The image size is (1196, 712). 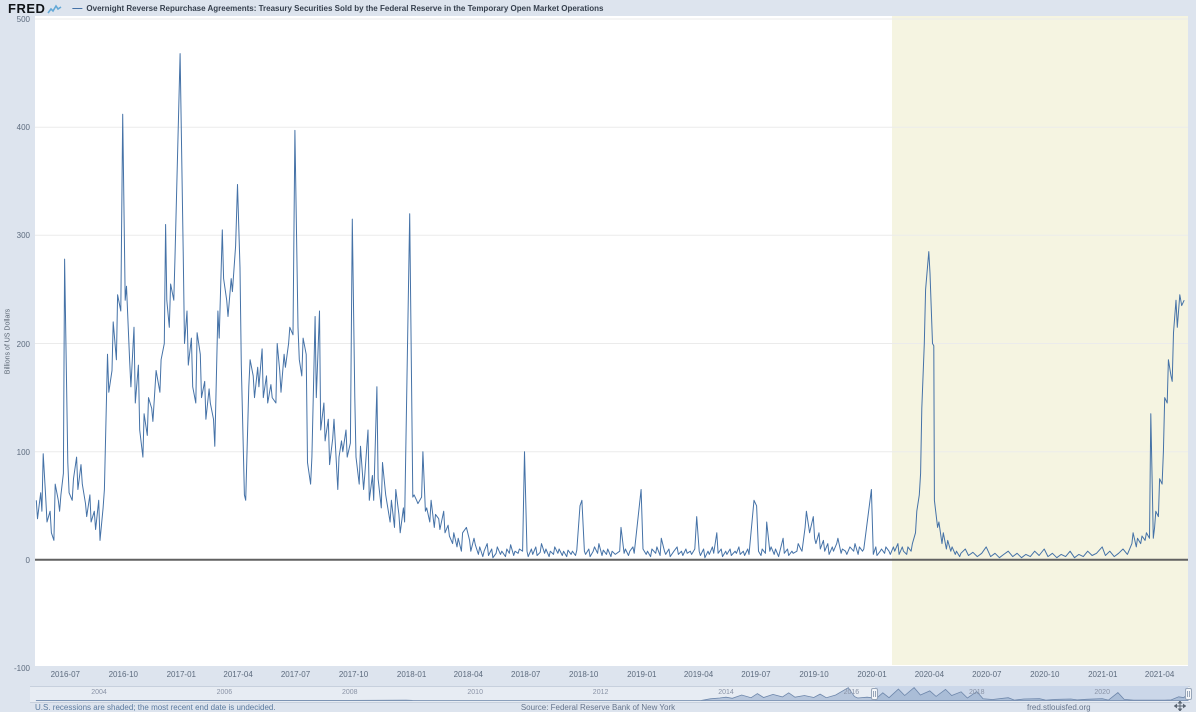 What do you see at coordinates (23, 452) in the screenshot?
I see `y-tick-label: 100` at bounding box center [23, 452].